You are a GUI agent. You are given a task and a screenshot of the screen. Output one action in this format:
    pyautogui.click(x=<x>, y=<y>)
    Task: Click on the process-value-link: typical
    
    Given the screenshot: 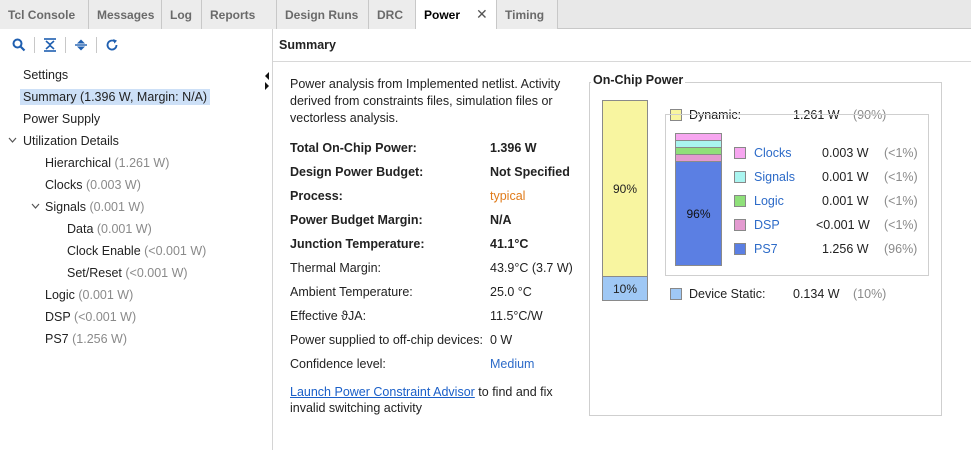 What is the action you would take?
    pyautogui.click(x=507, y=196)
    